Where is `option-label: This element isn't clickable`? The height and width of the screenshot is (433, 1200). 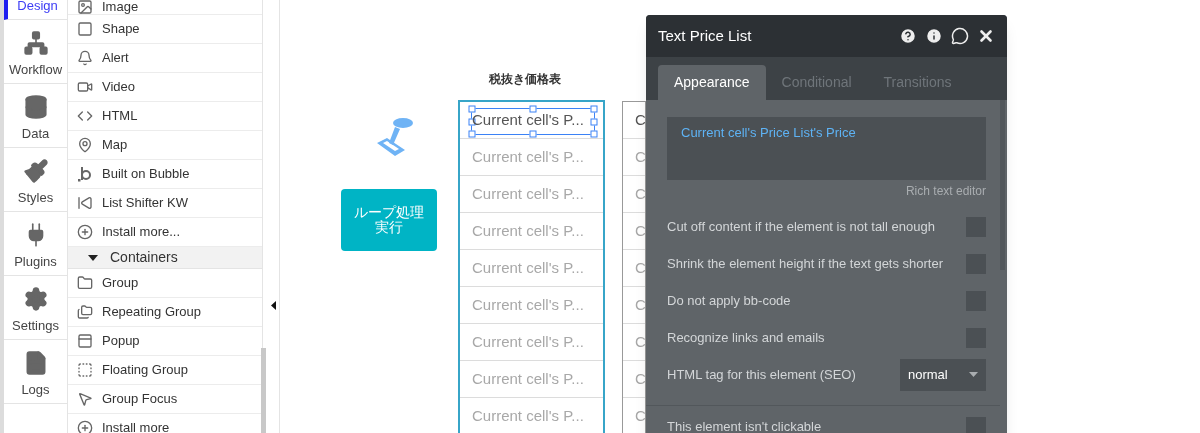
option-label: This element isn't clickable is located at coordinates (744, 425).